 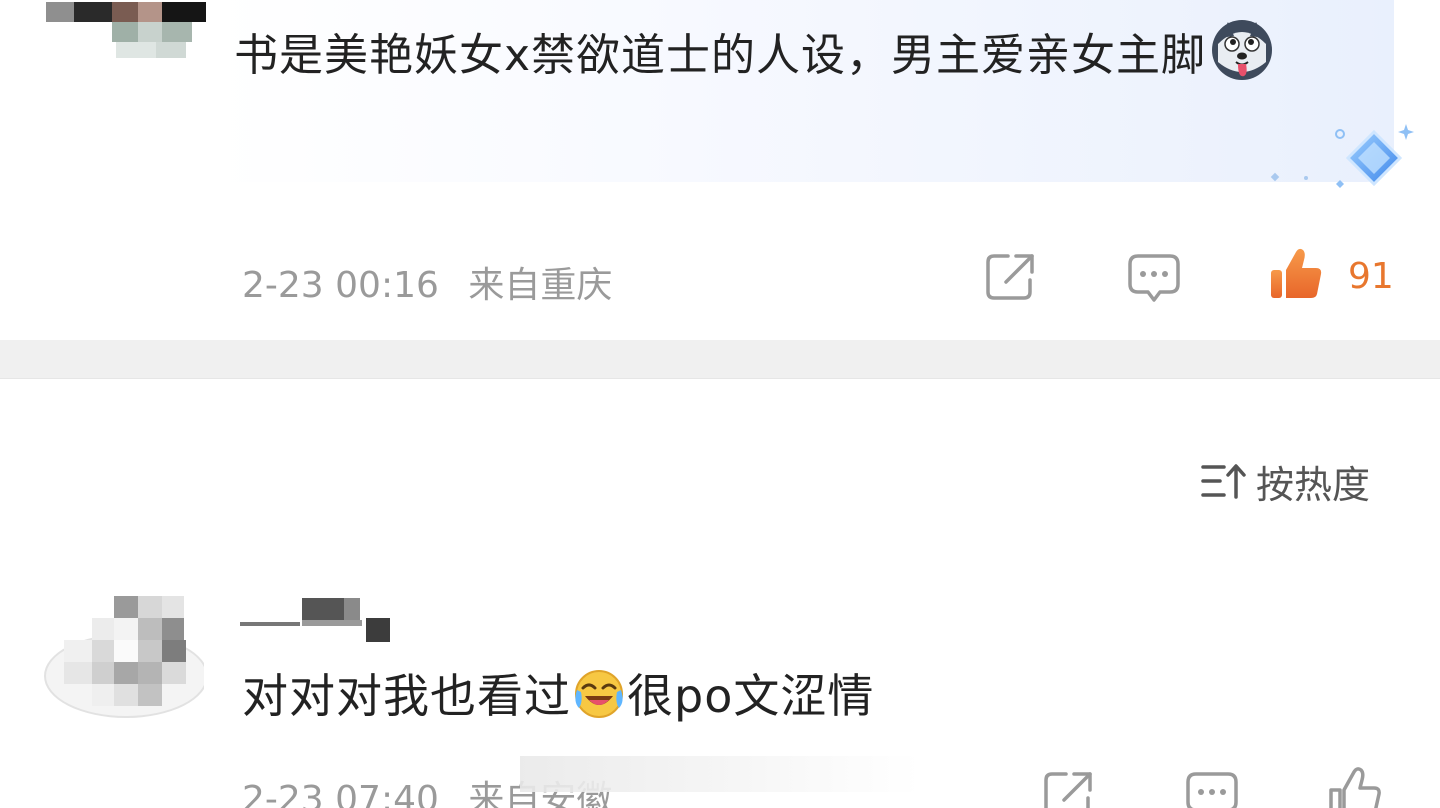 I want to click on sort-icon, so click(x=1223, y=481).